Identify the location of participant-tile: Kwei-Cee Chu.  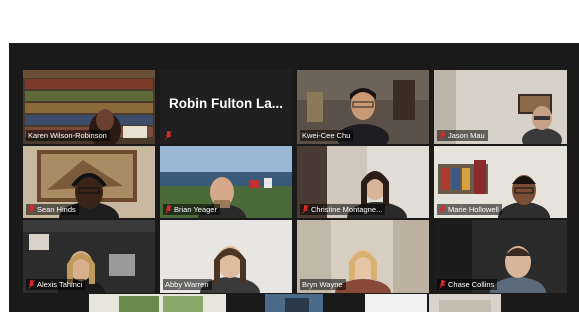
(363, 107).